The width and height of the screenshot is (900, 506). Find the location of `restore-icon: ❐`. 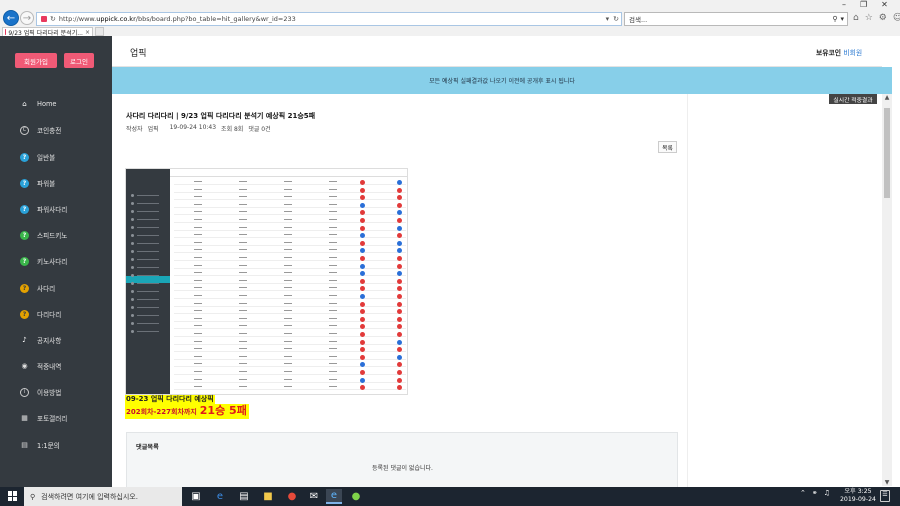

restore-icon: ❐ is located at coordinates (863, 4).